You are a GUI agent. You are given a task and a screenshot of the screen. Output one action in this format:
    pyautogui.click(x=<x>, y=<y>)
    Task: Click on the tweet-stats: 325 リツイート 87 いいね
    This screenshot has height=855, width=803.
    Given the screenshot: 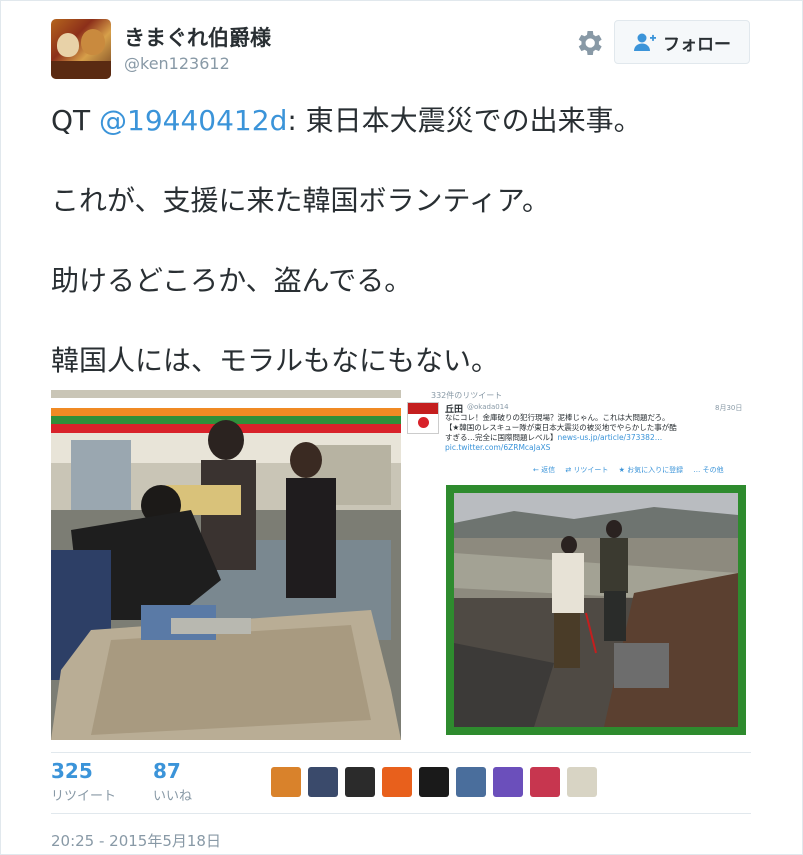 What is the action you would take?
    pyautogui.click(x=401, y=783)
    